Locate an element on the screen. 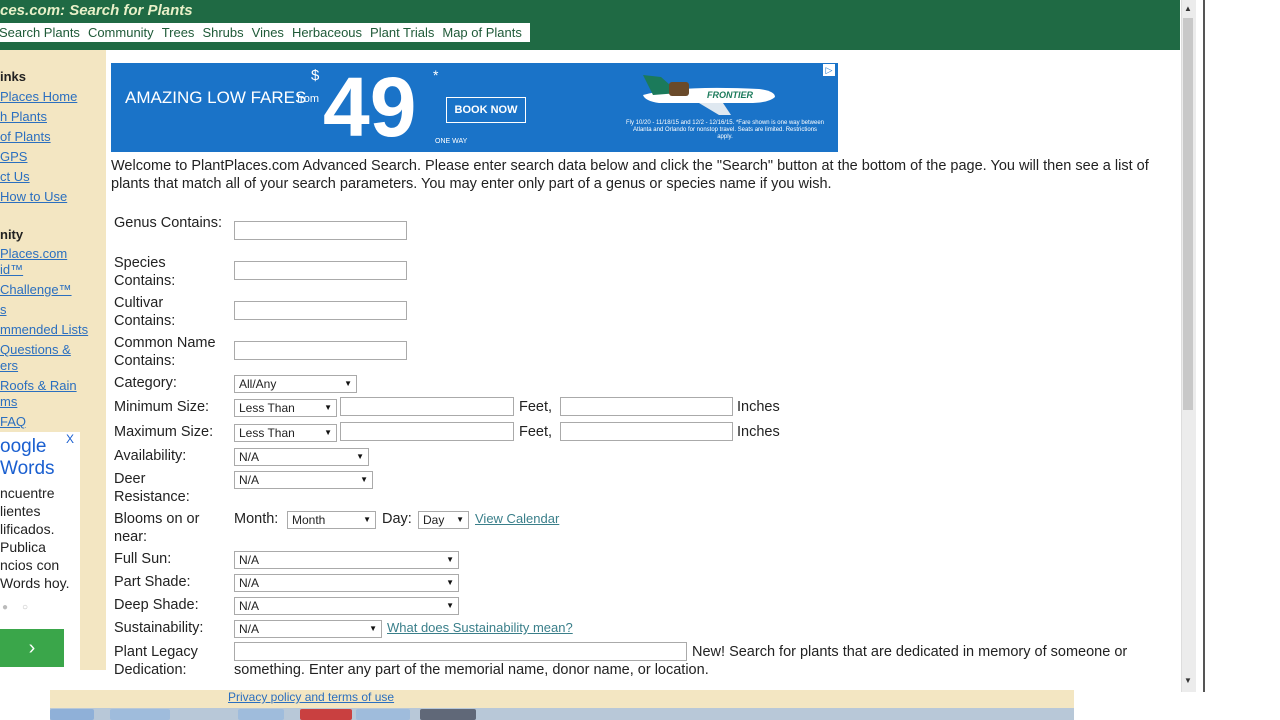  sidebar-link-home: Places Home is located at coordinates (38, 97).